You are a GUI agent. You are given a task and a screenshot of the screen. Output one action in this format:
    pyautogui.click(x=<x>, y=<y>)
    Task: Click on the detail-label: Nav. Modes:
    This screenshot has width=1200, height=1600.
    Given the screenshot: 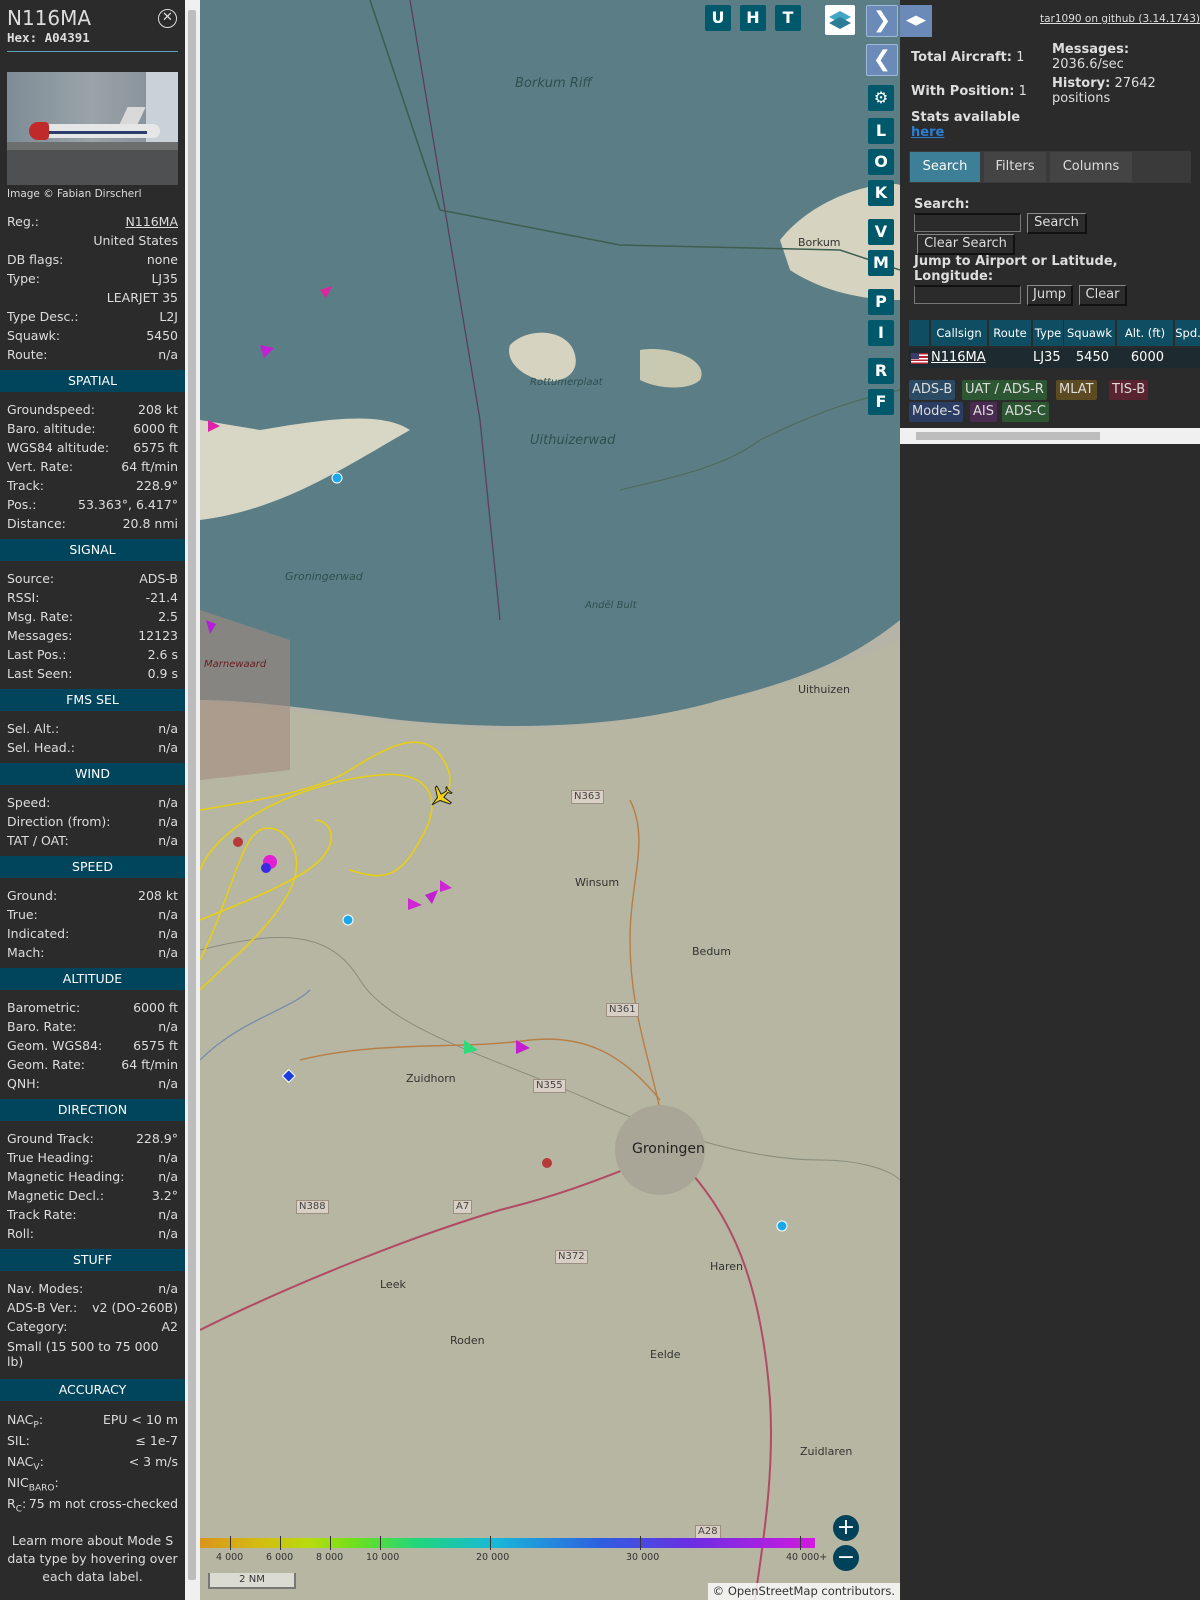 What is the action you would take?
    pyautogui.click(x=45, y=1288)
    